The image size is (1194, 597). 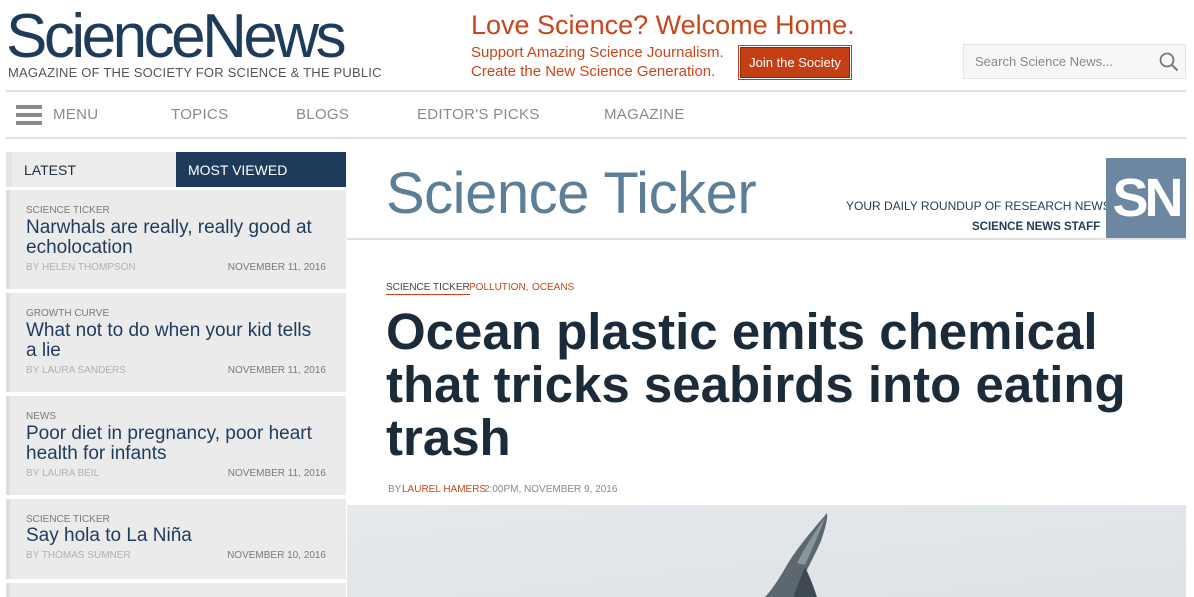 What do you see at coordinates (276, 555) in the screenshot?
I see `card-date: NOVEMBER 10, 2016` at bounding box center [276, 555].